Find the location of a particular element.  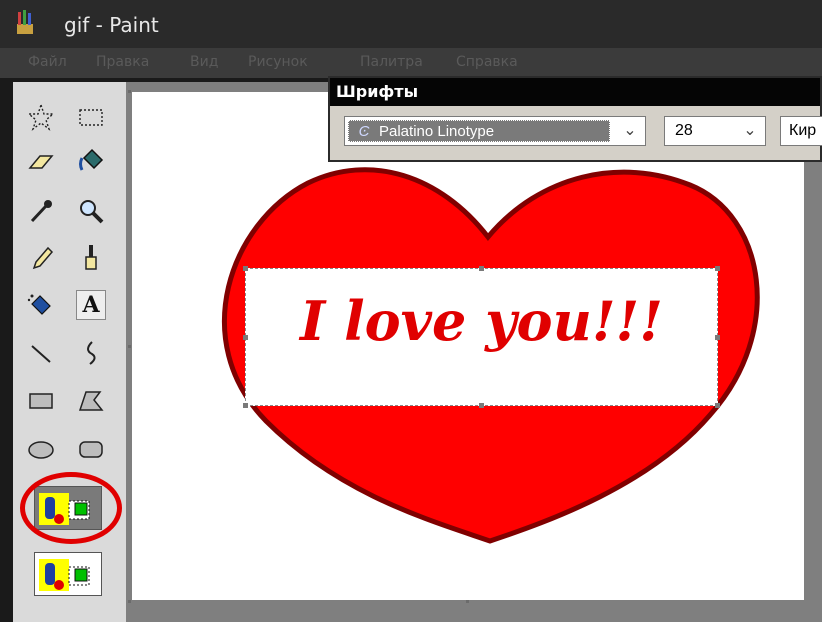

ellipse-tool is located at coordinates (41, 449).